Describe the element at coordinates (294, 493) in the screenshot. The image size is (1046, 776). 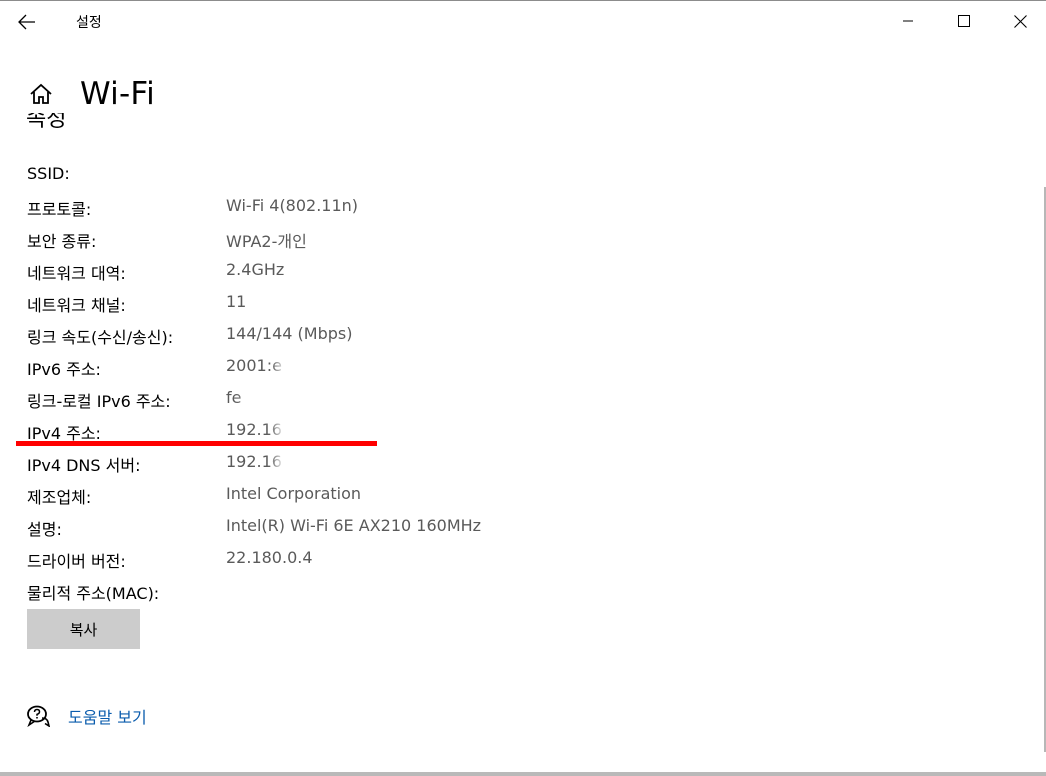
I see `property-value: Intel Corporation` at that location.